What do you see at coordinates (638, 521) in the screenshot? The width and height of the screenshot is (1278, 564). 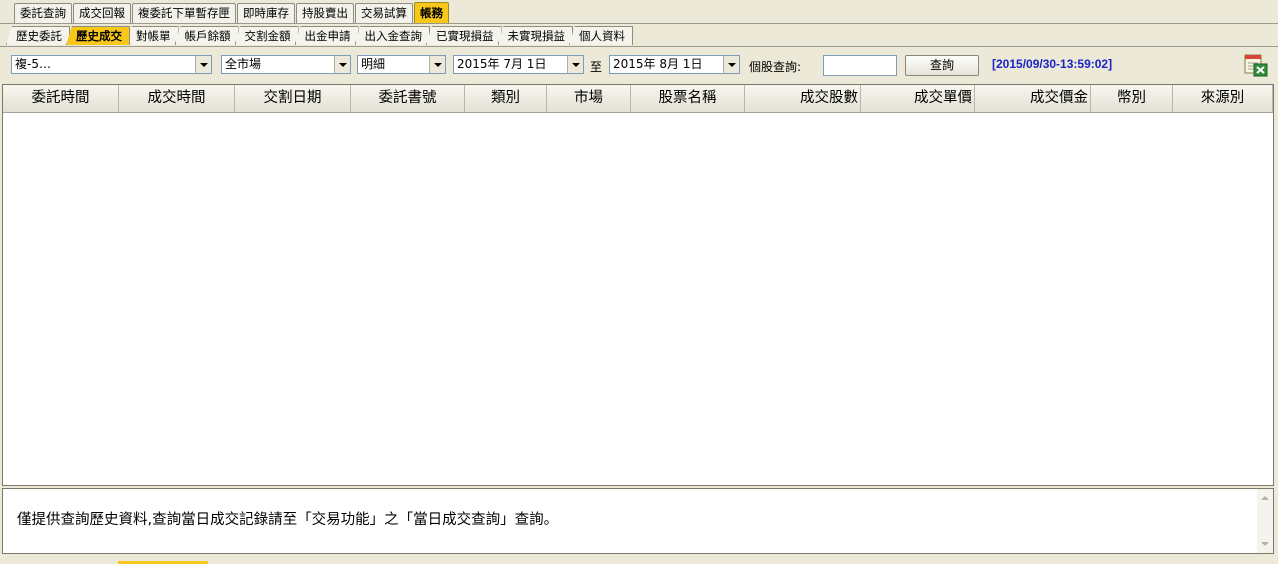 I see `notice-panel: 僅提供查詢歷史資料,查詢當日成交記錄請至「交易功能」之「當日成交查詢」查詢。` at bounding box center [638, 521].